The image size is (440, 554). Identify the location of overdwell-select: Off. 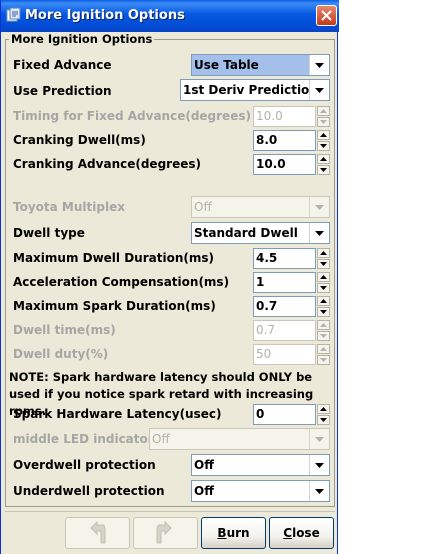
(260, 465).